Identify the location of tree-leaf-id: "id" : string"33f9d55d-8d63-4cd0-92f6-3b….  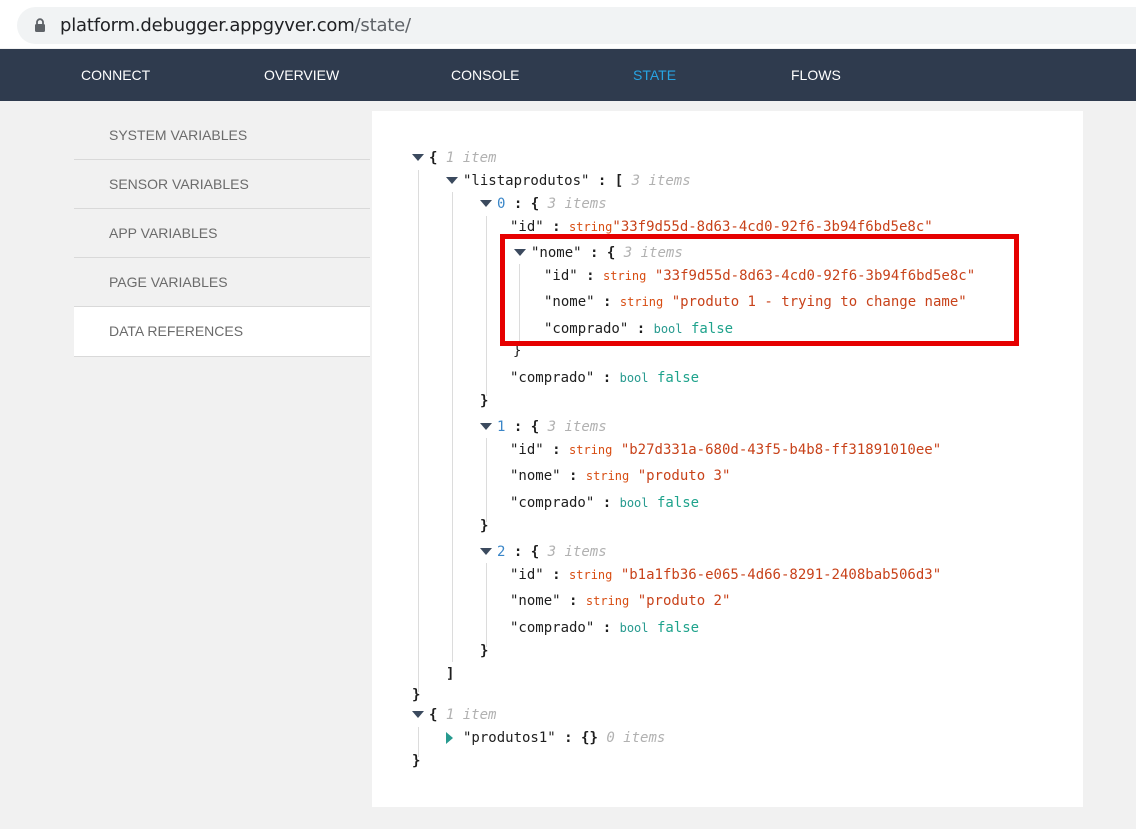
(721, 227).